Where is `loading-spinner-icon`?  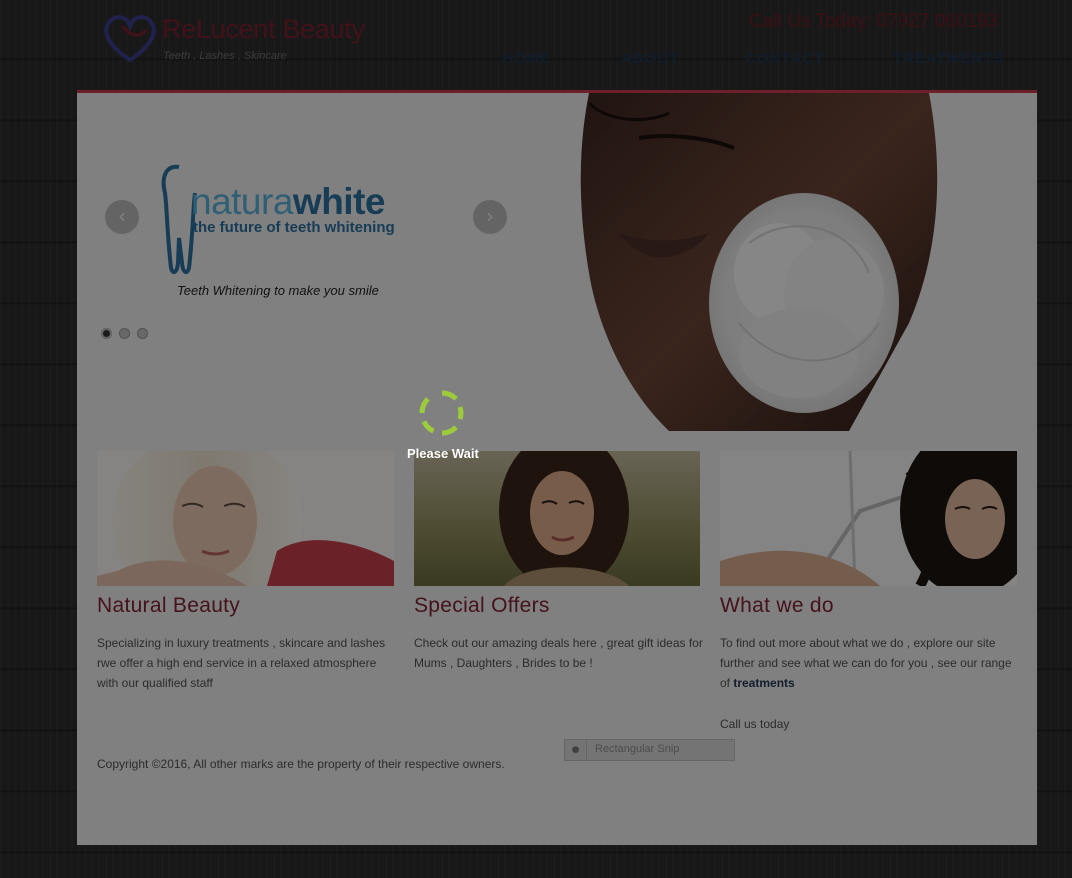 loading-spinner-icon is located at coordinates (441, 413).